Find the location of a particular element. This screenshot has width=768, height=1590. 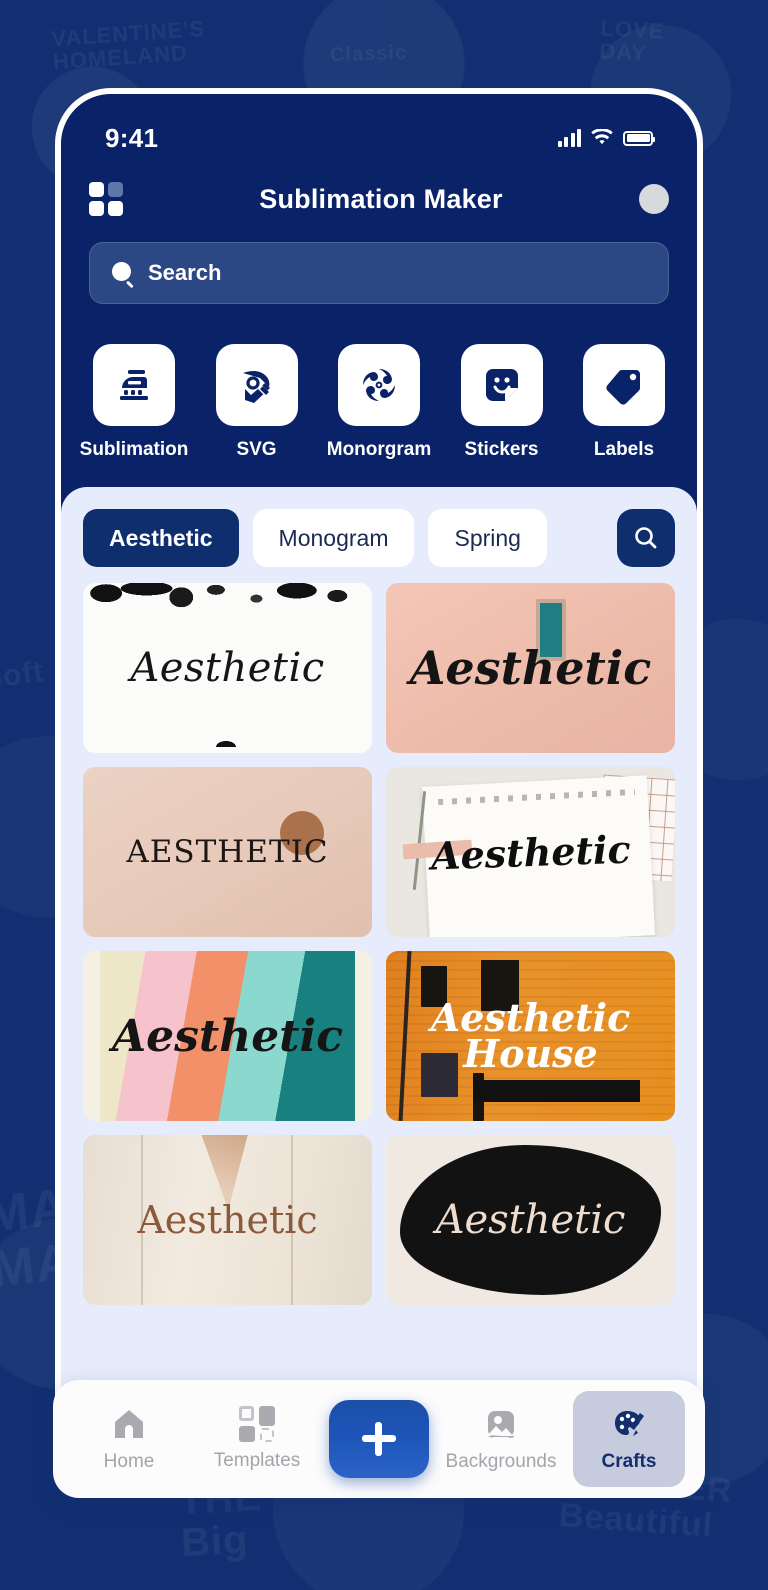

home-icon is located at coordinates (129, 1424).